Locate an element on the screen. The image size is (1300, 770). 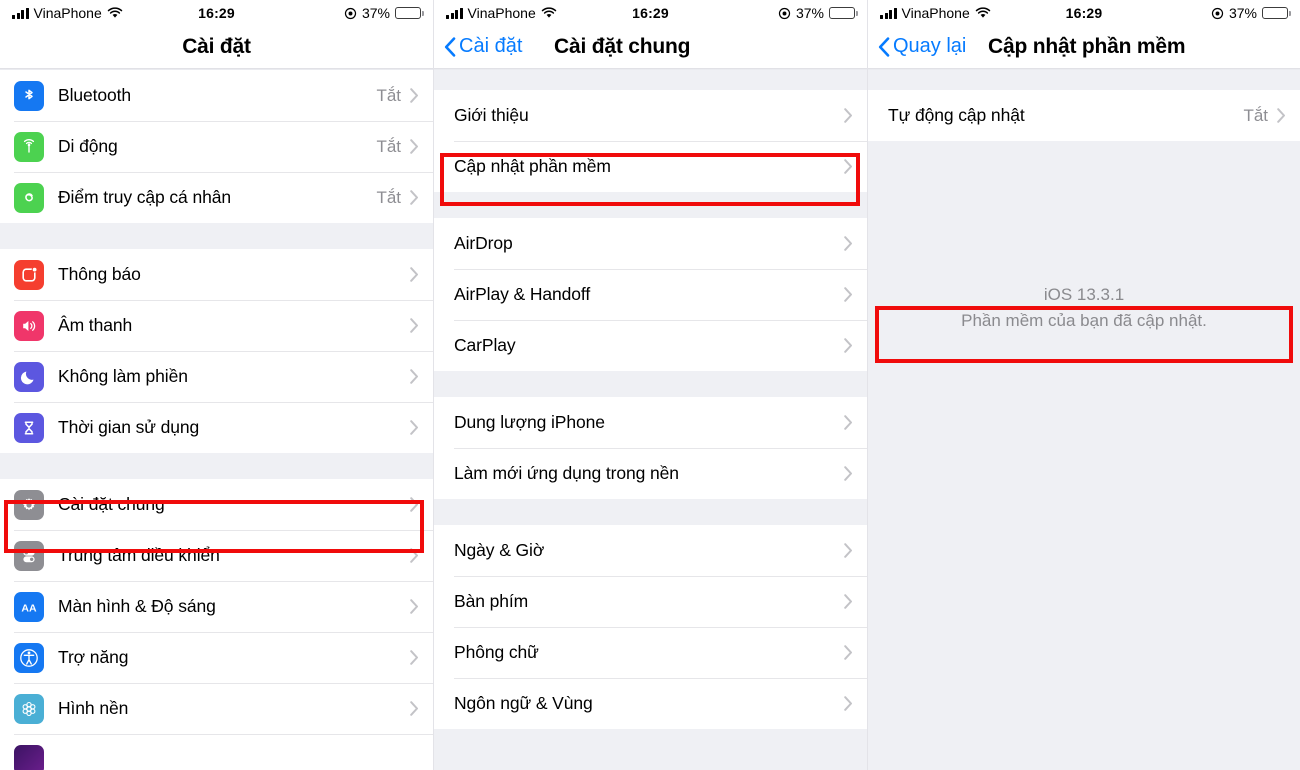
general-group-gap is located at coordinates (650, 384).